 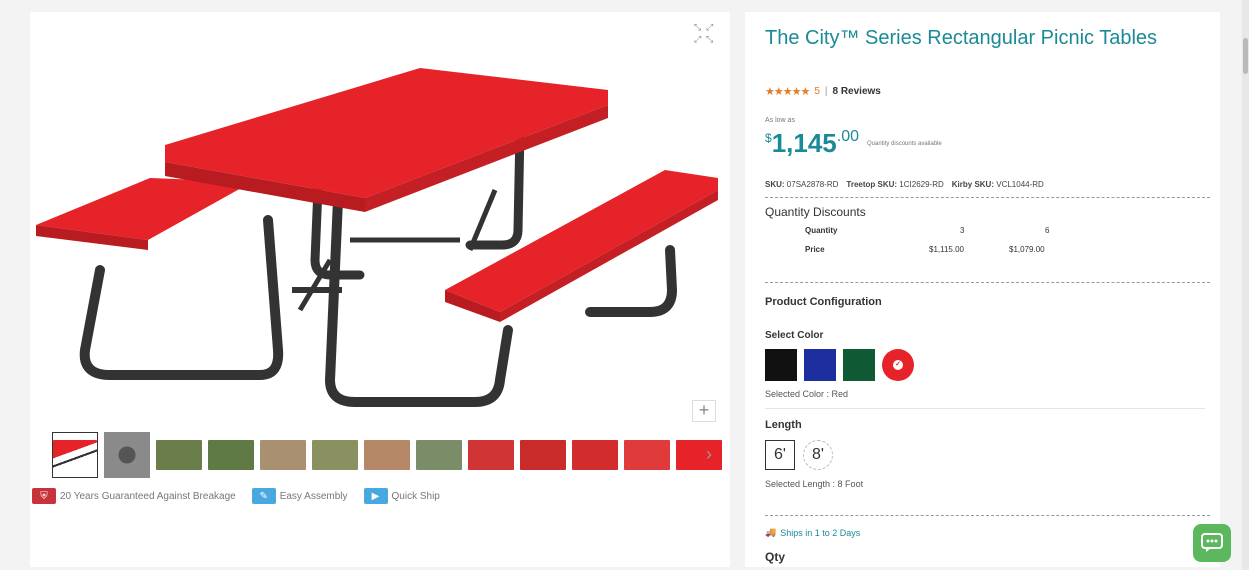 I want to click on fullscreen-icon: ⤡ ⤢ ⤢ ⤡, so click(x=704, y=34).